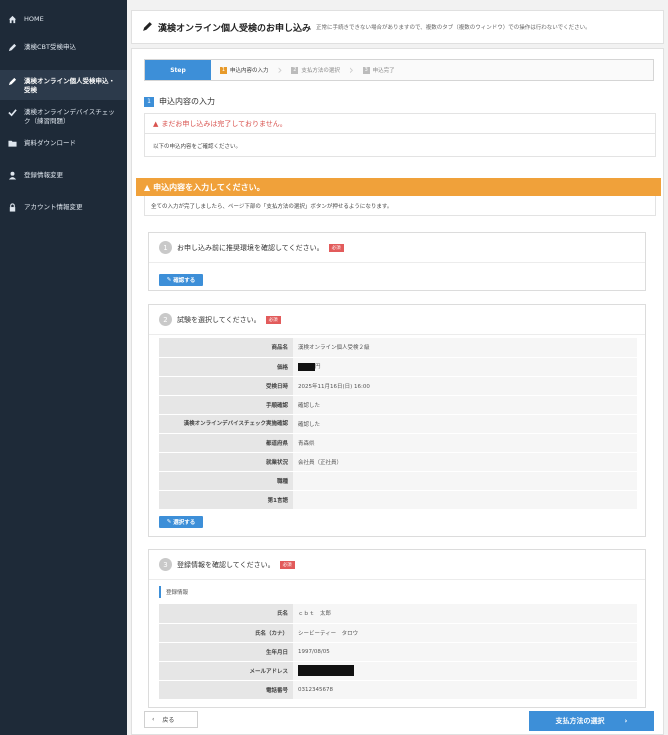 Image resolution: width=668 pixels, height=735 pixels. I want to click on pencil-icon: ✎, so click(169, 280).